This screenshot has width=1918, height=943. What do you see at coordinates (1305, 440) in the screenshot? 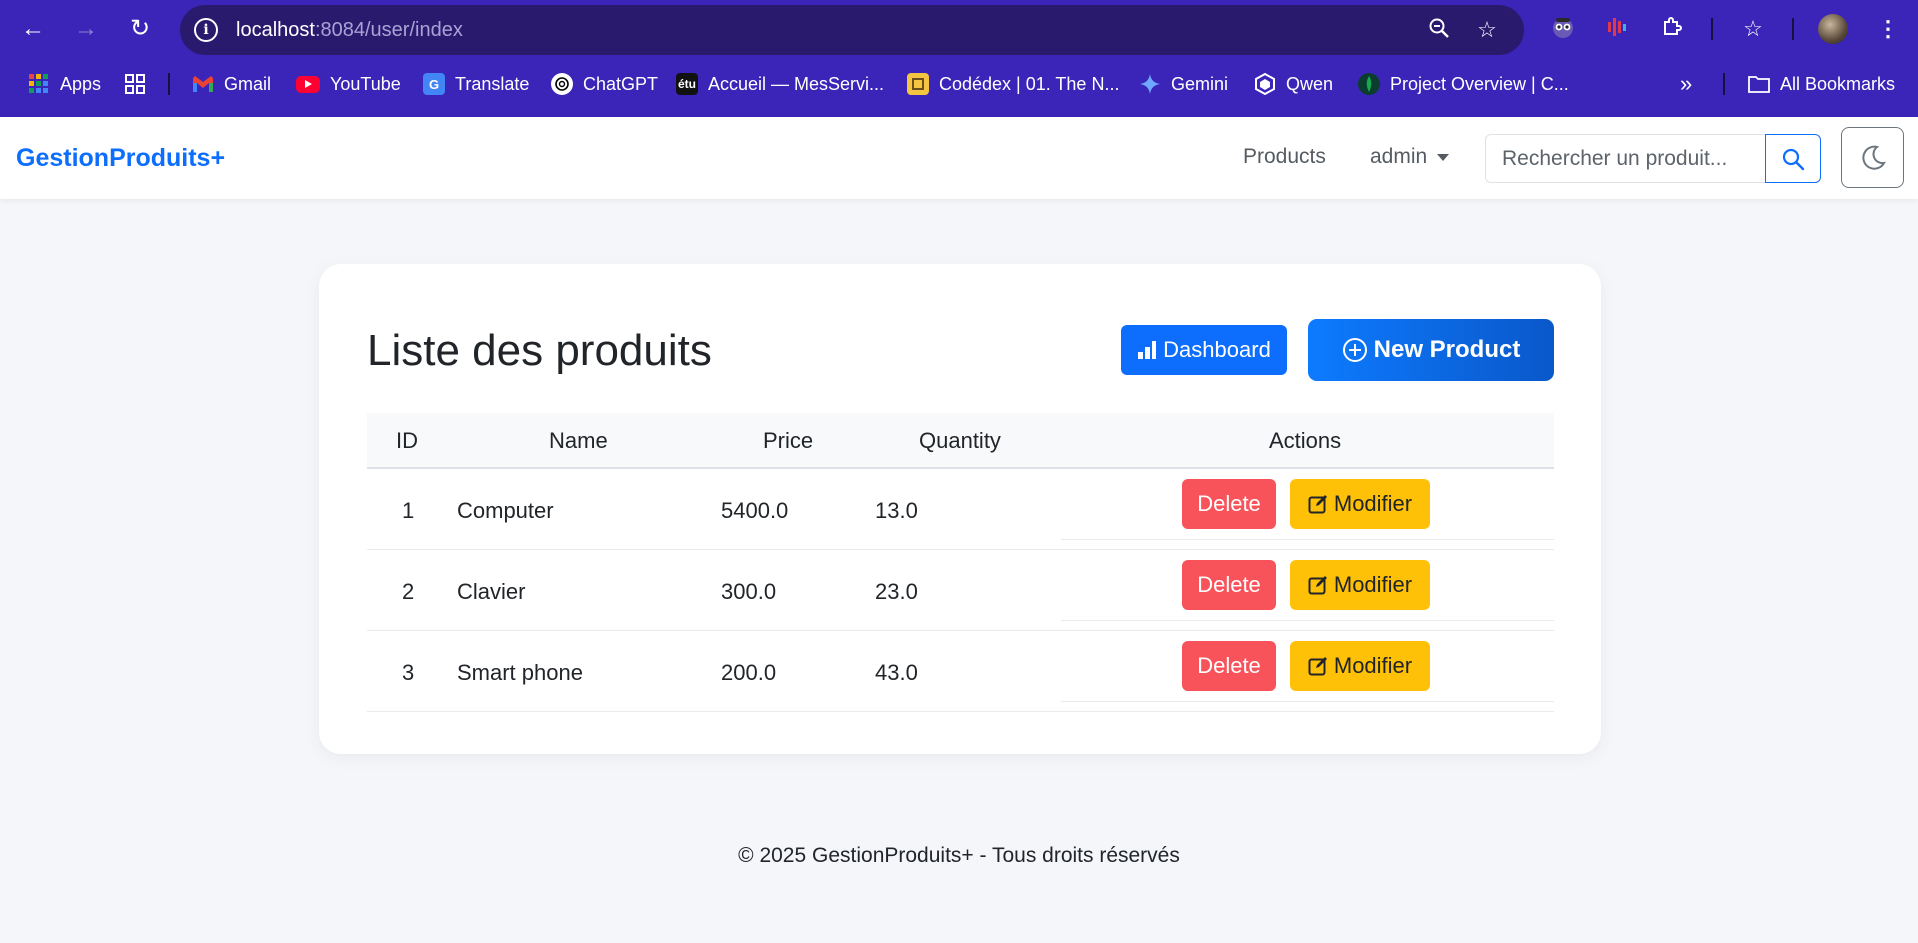
I see `column-header-actions: Actions` at bounding box center [1305, 440].